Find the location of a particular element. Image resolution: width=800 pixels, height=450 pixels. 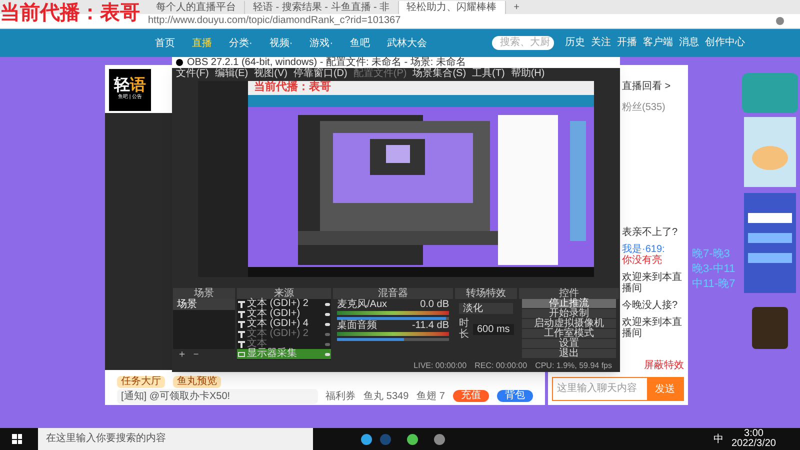

nav-action: 开播 is located at coordinates (627, 43).